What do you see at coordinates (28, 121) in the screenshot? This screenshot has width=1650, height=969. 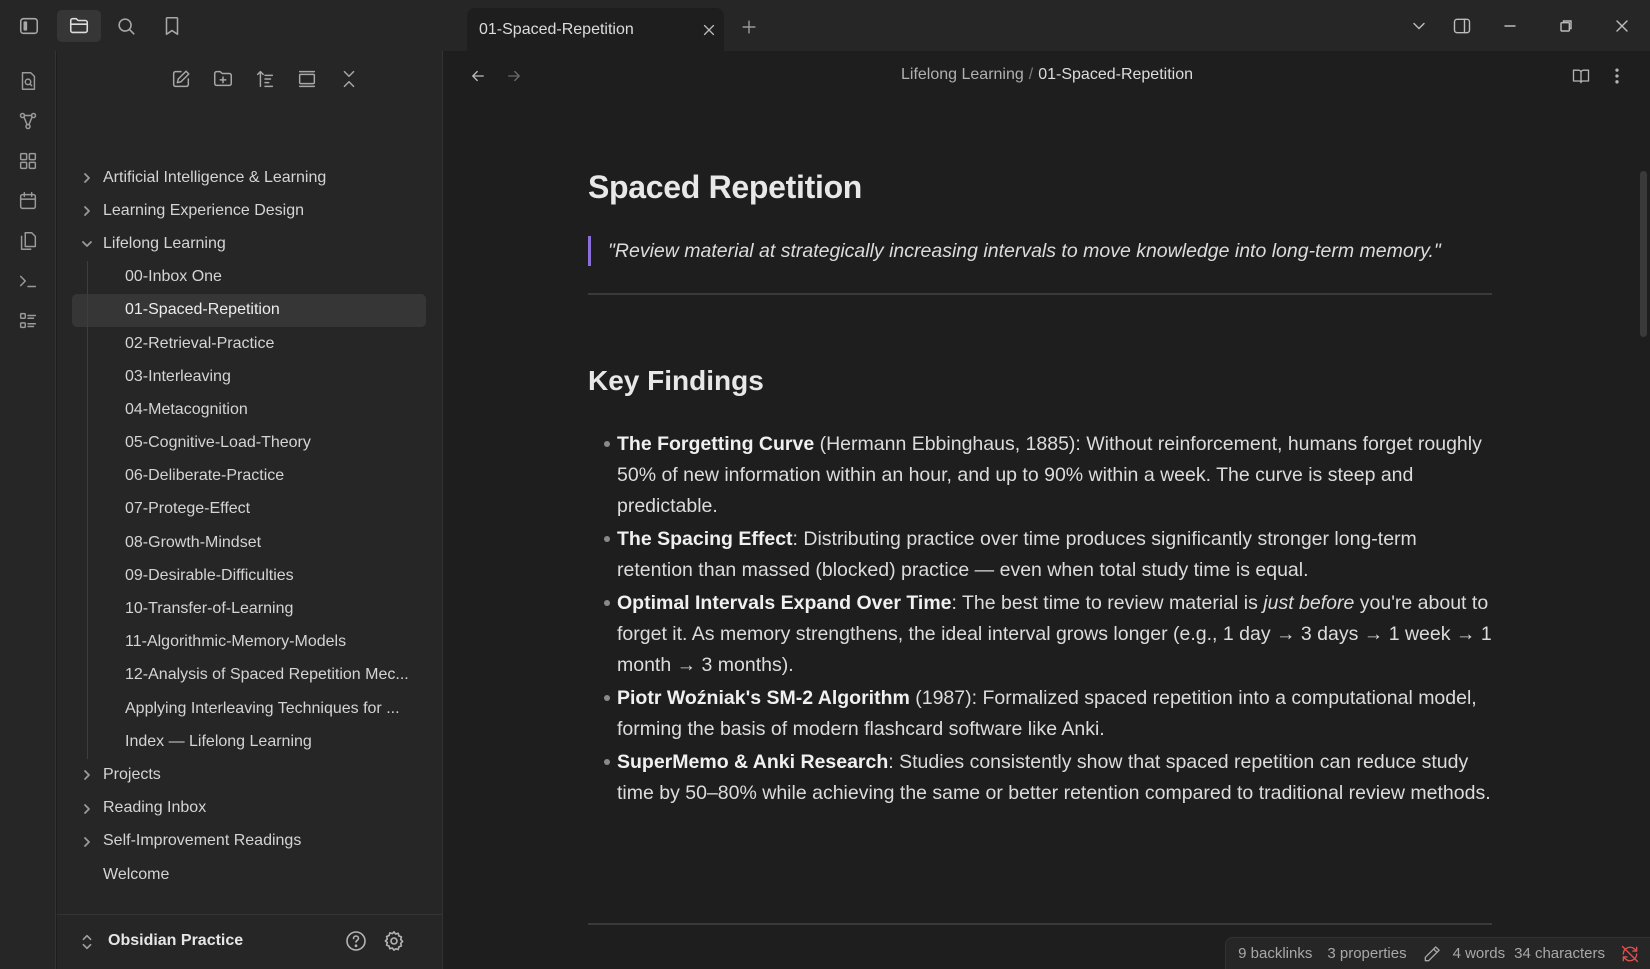 I see `graph-view-icon` at bounding box center [28, 121].